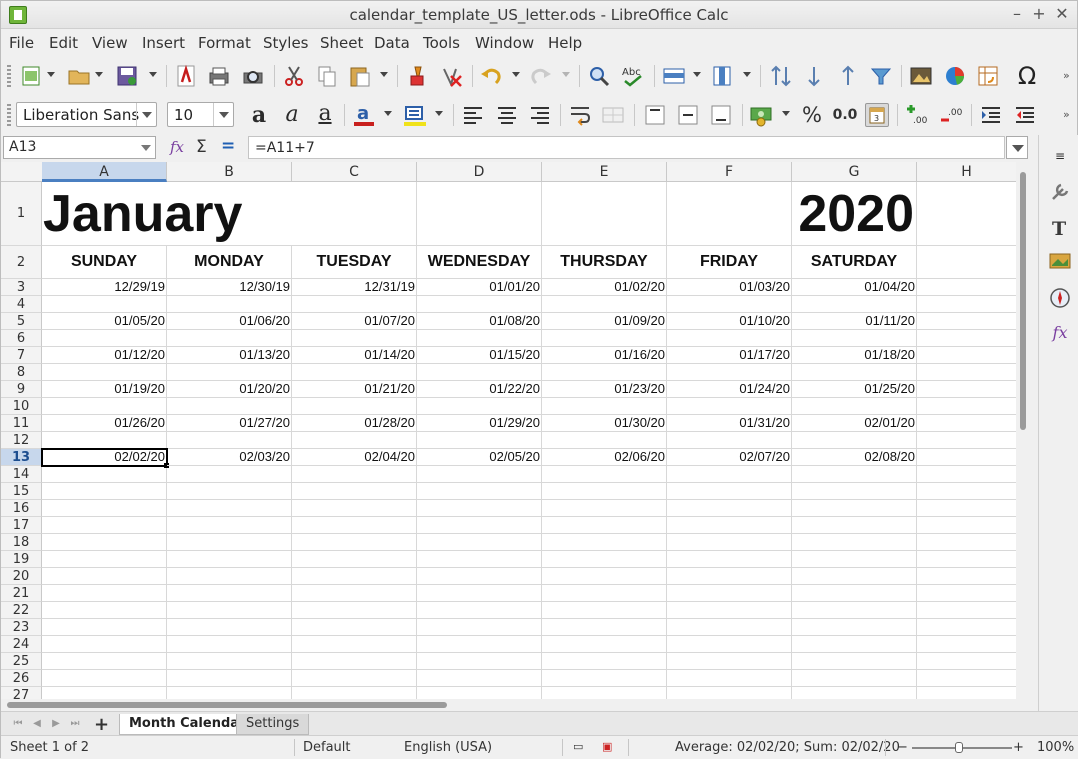 This screenshot has height=759, width=1078. Describe the element at coordinates (1017, 14) in the screenshot. I see `minimize-icon: –` at that location.